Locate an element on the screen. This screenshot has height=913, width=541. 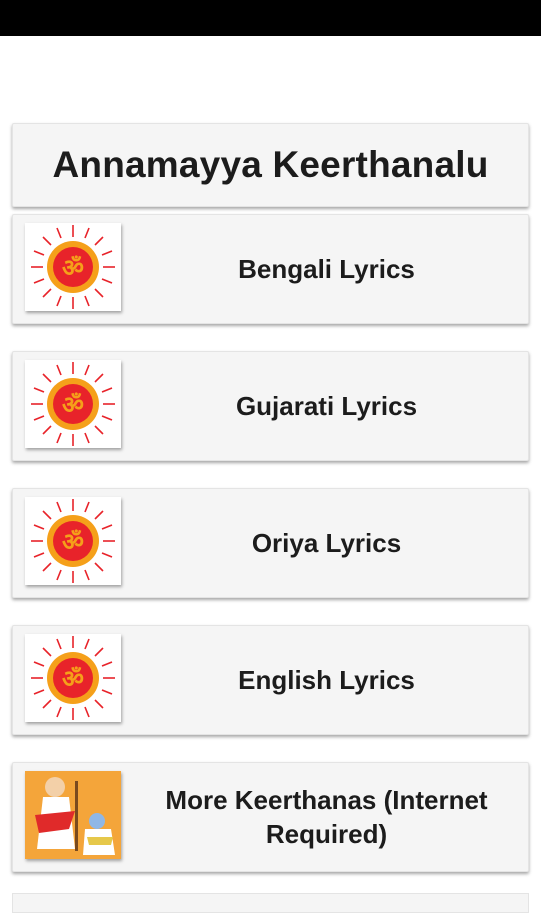
menu-item-more-keerthanas: More Keerthanas (Internet Required) is located at coordinates (270, 817).